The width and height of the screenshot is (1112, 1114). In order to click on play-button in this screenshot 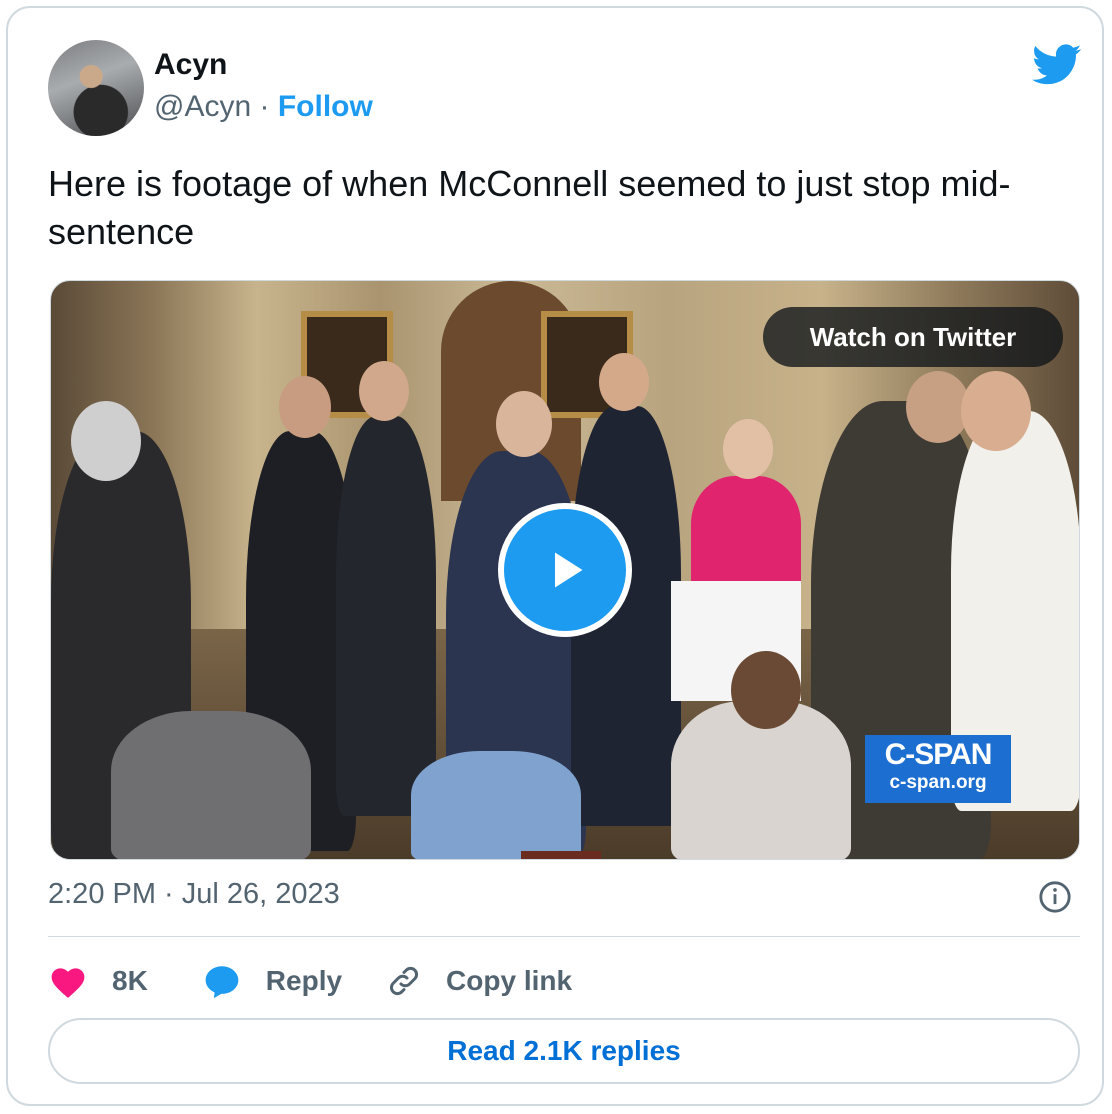, I will do `click(565, 570)`.